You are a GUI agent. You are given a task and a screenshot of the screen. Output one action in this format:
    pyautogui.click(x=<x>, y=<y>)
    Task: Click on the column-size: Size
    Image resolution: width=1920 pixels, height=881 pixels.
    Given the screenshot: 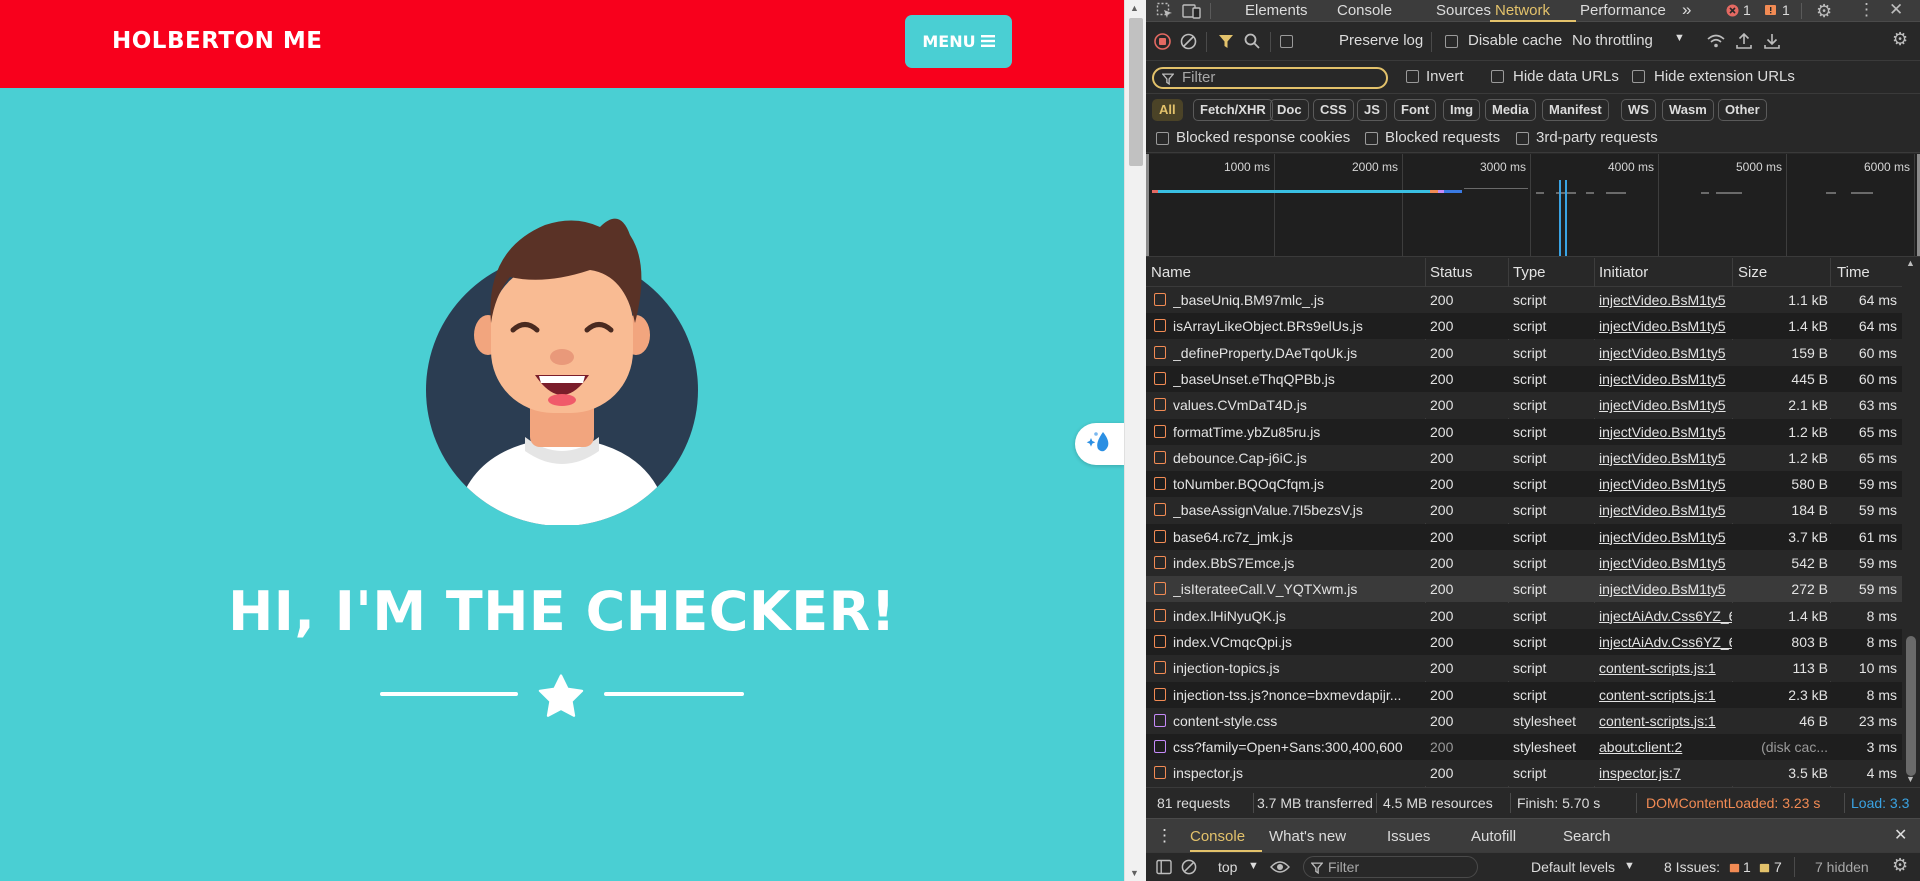 What is the action you would take?
    pyautogui.click(x=1752, y=272)
    